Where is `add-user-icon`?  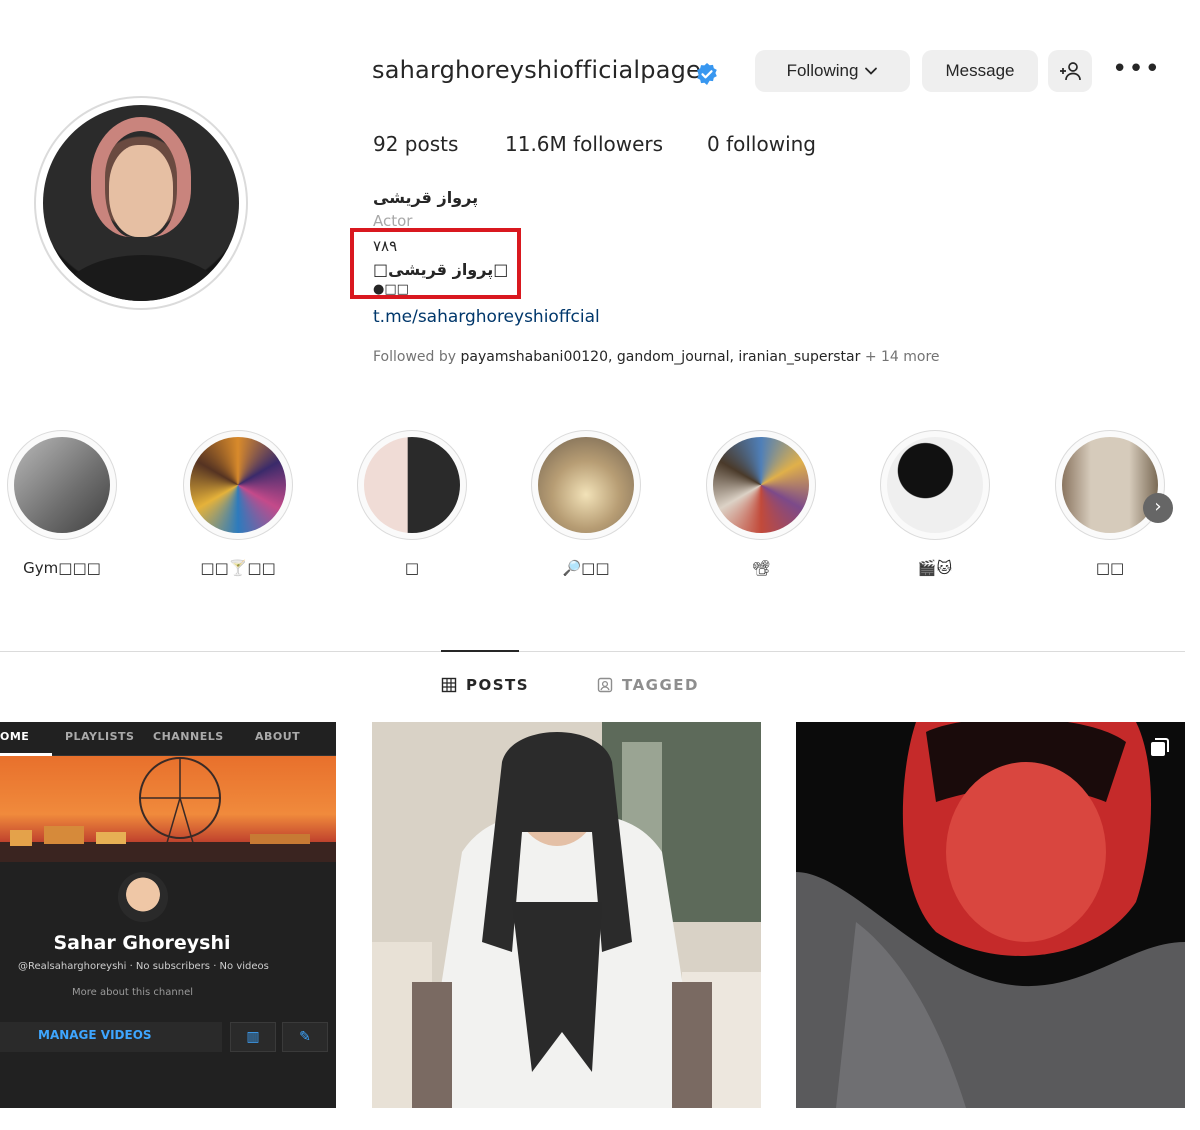
add-user-icon is located at coordinates (1070, 71).